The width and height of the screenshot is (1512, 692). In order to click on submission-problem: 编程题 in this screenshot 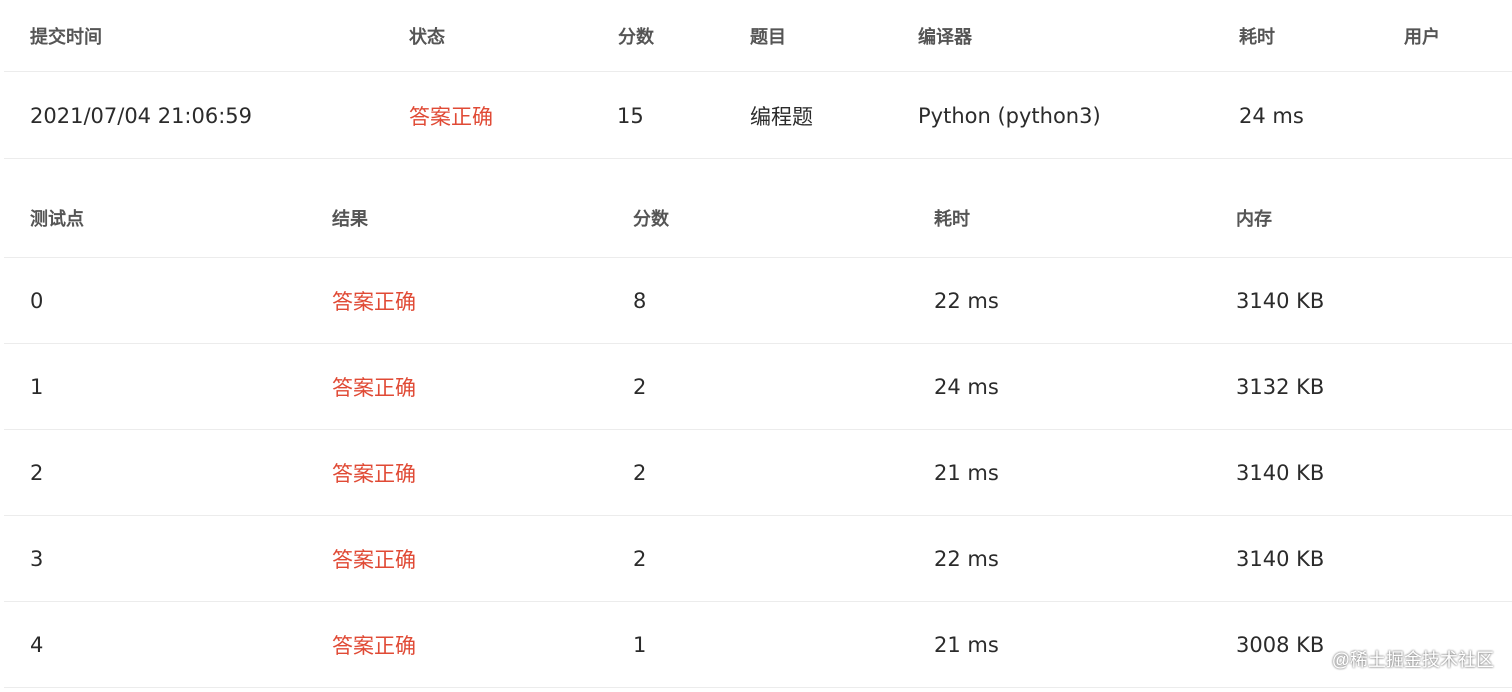, I will do `click(781, 115)`.